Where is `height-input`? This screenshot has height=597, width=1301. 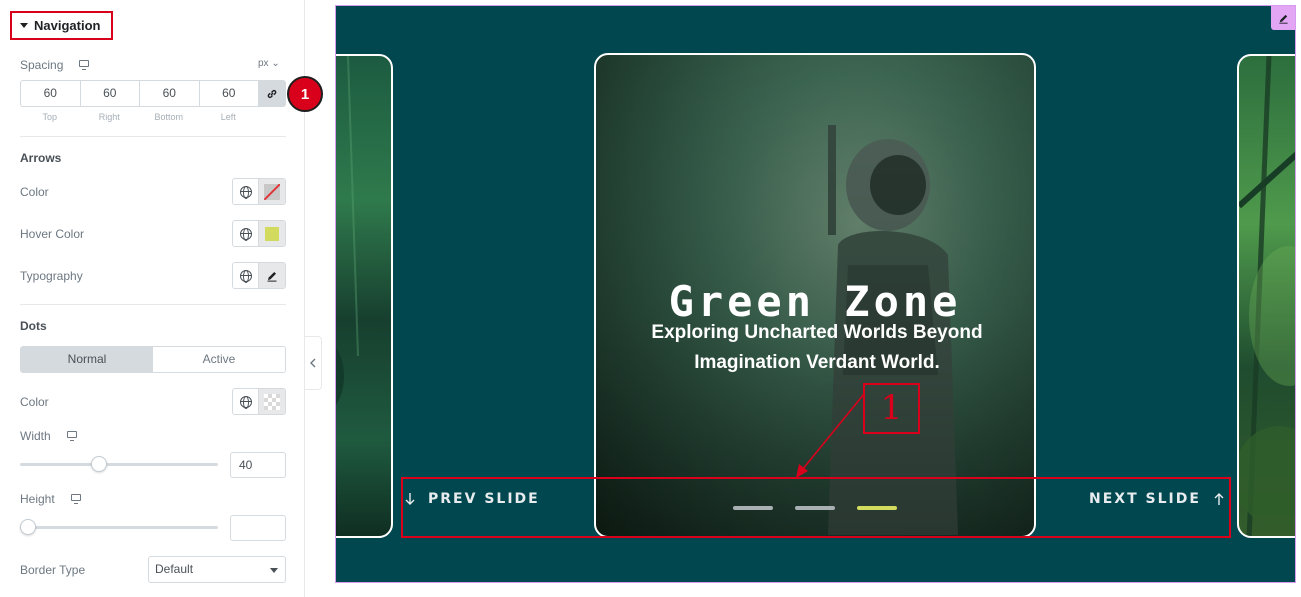 height-input is located at coordinates (258, 528).